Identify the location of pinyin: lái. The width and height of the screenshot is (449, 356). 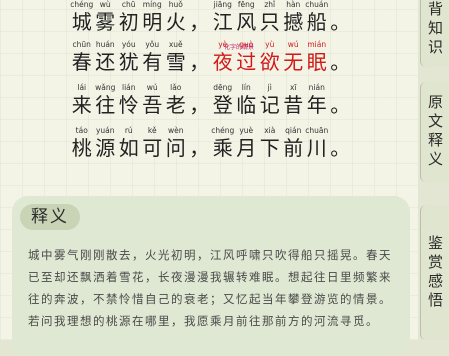
(82, 87).